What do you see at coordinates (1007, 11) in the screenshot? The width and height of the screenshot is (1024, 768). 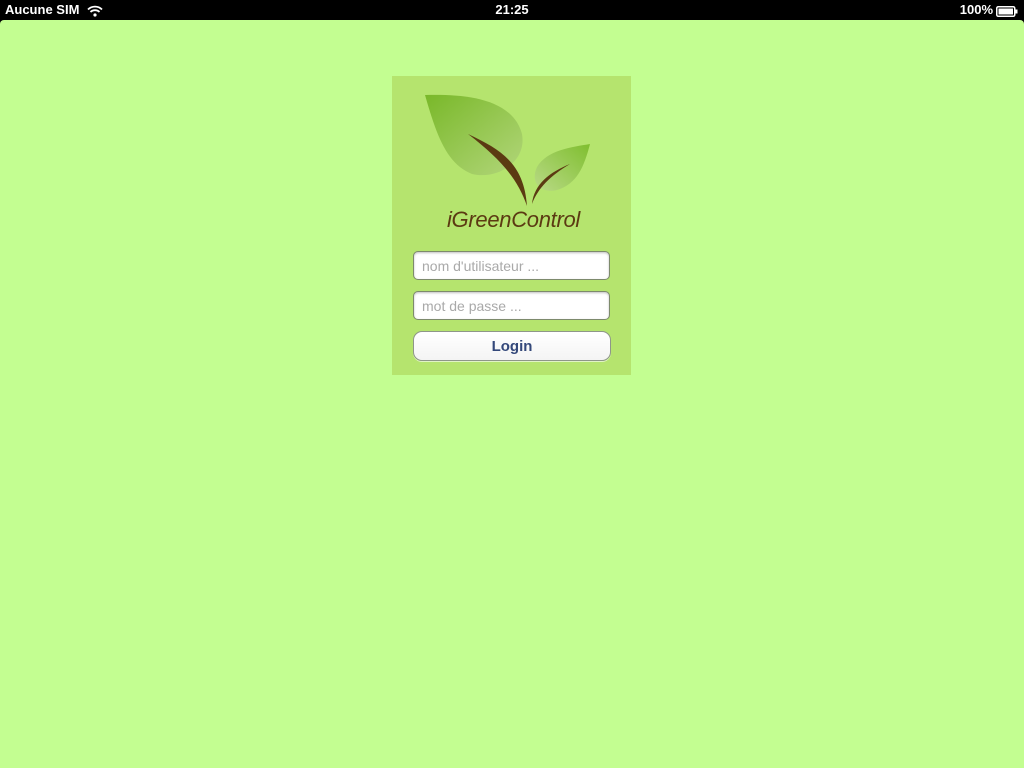 I see `battery-icon` at bounding box center [1007, 11].